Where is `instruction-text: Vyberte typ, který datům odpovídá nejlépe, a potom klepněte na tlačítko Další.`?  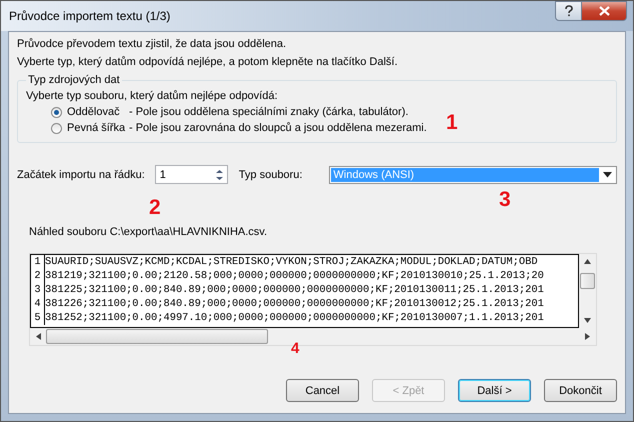 instruction-text: Vyberte typ, který datům odpovídá nejlépe, a potom klepněte na tlačítko Další. is located at coordinates (208, 62).